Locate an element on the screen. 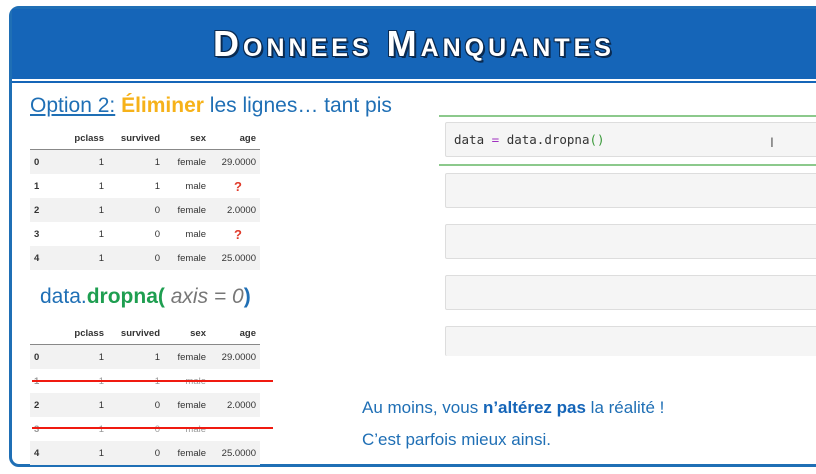 The height and width of the screenshot is (474, 816). eliminate-label: Éliminer is located at coordinates (162, 105).